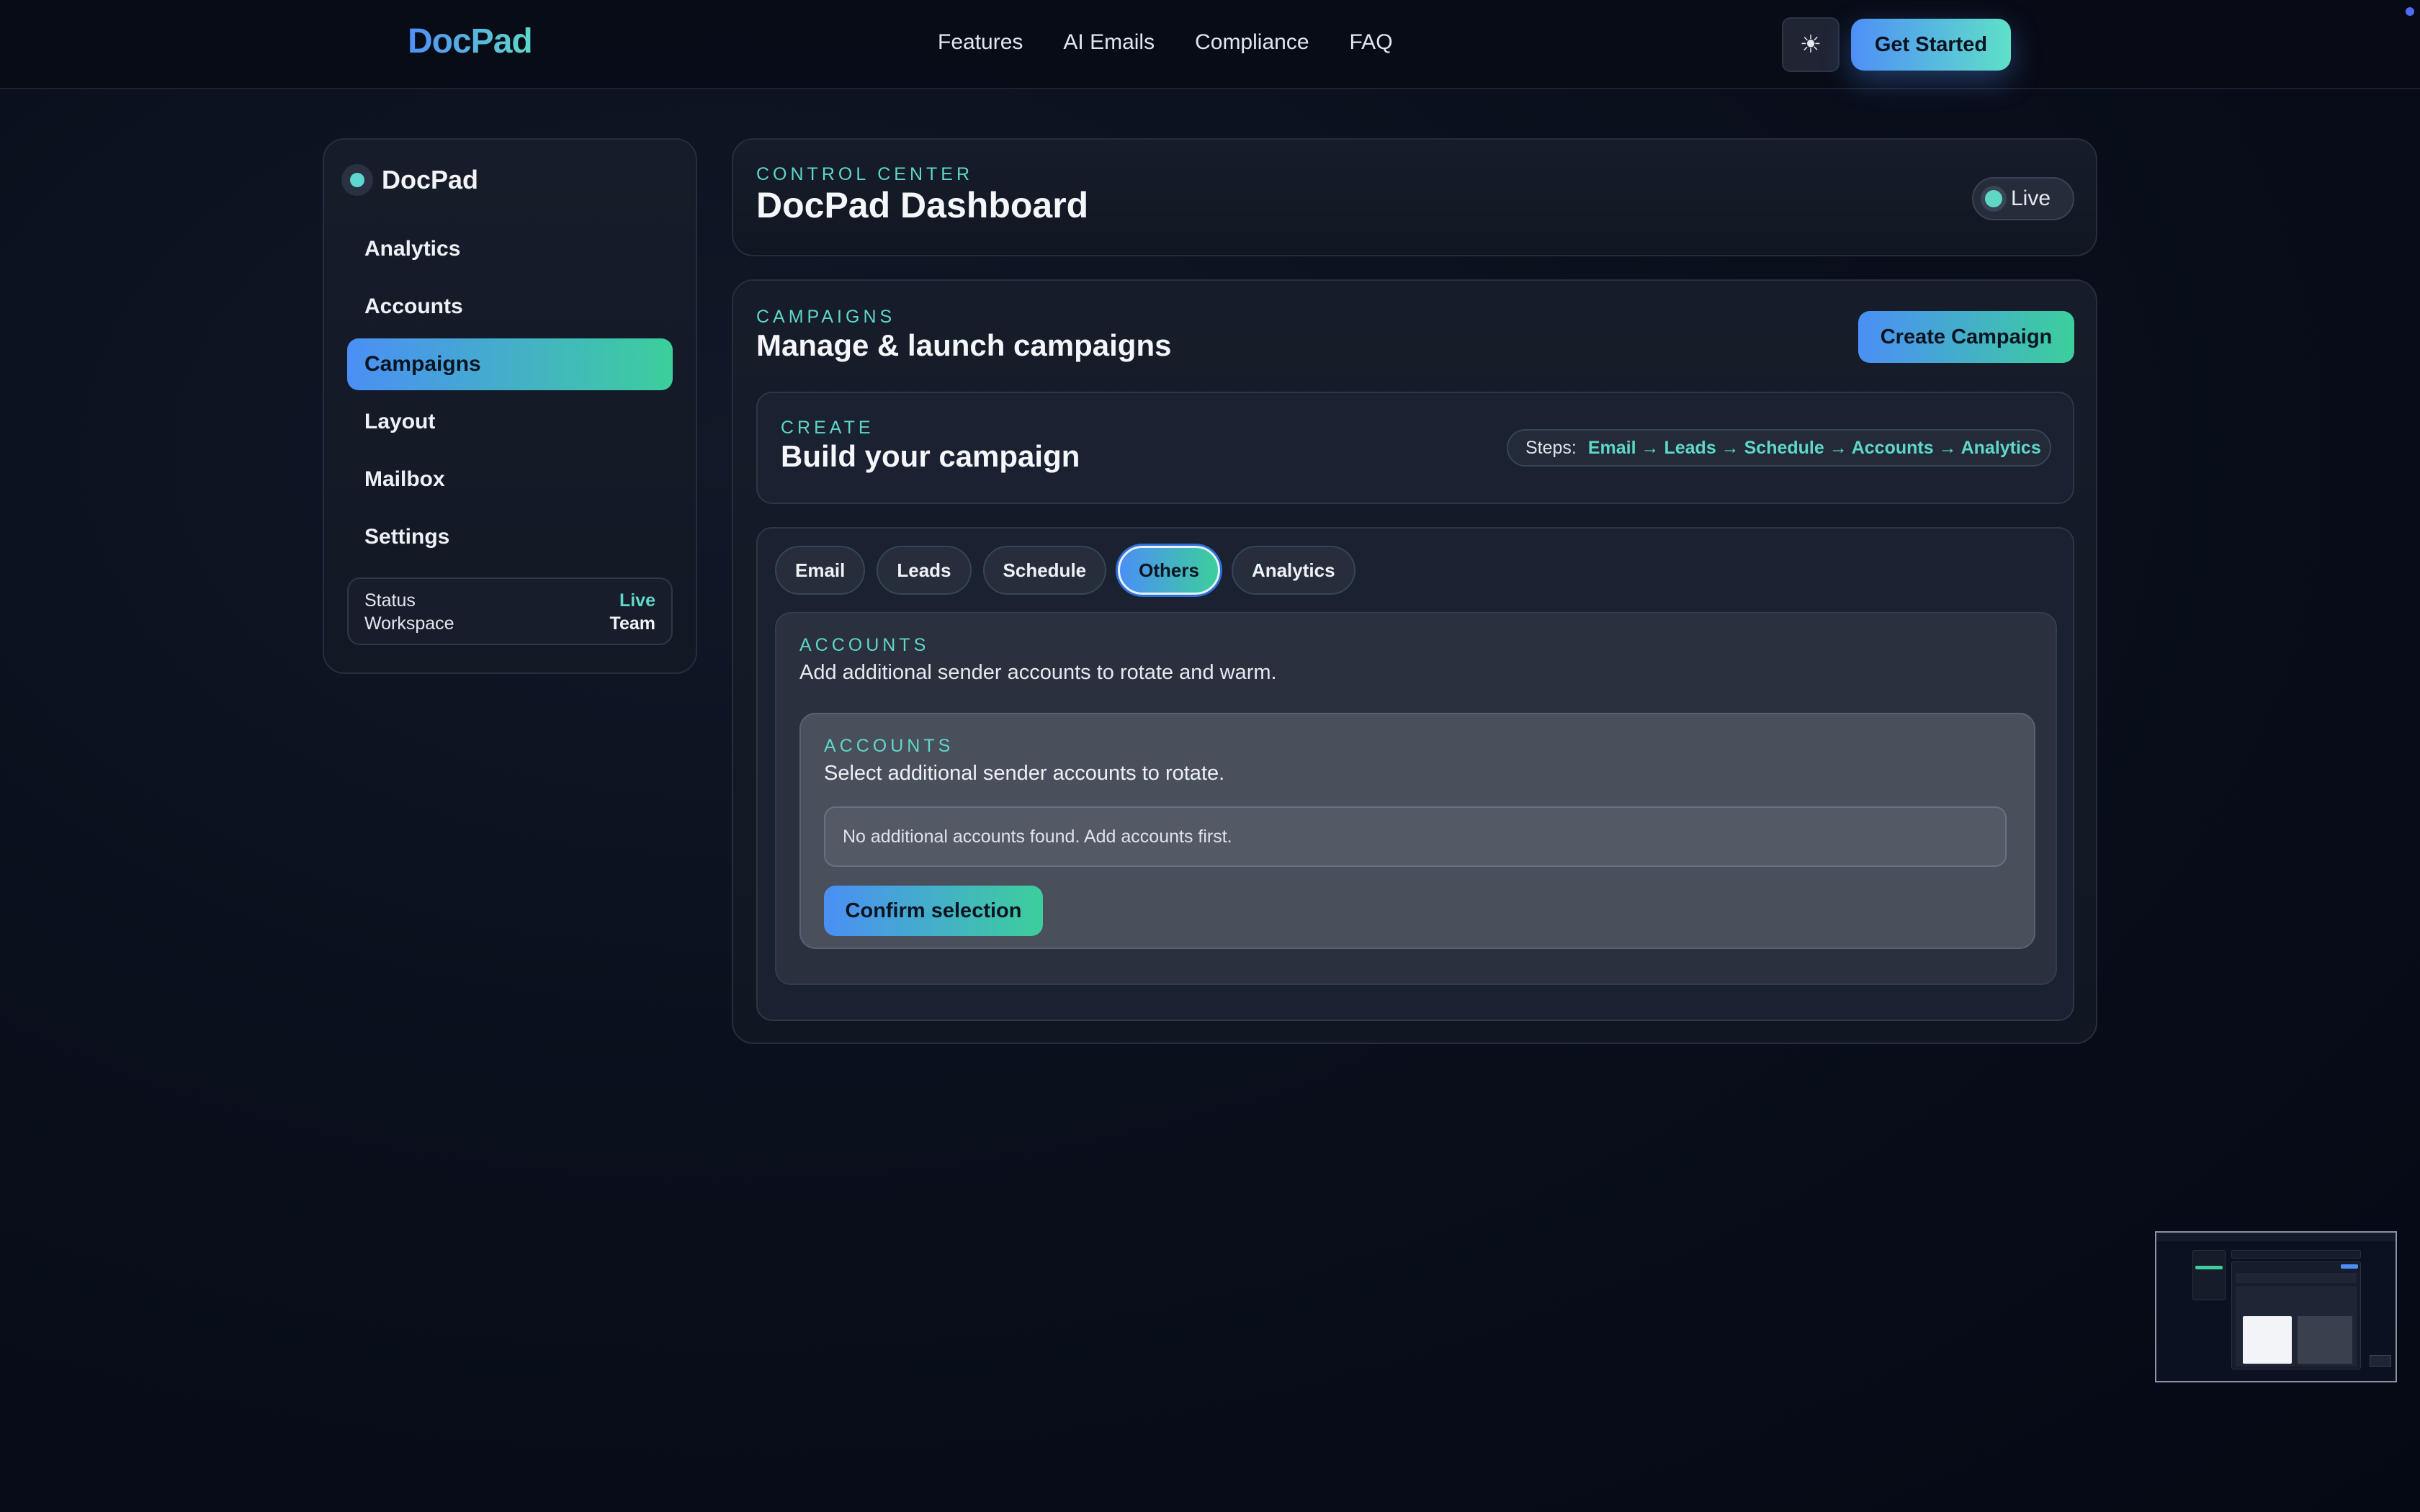  I want to click on sun-icon: ☀, so click(1811, 44).